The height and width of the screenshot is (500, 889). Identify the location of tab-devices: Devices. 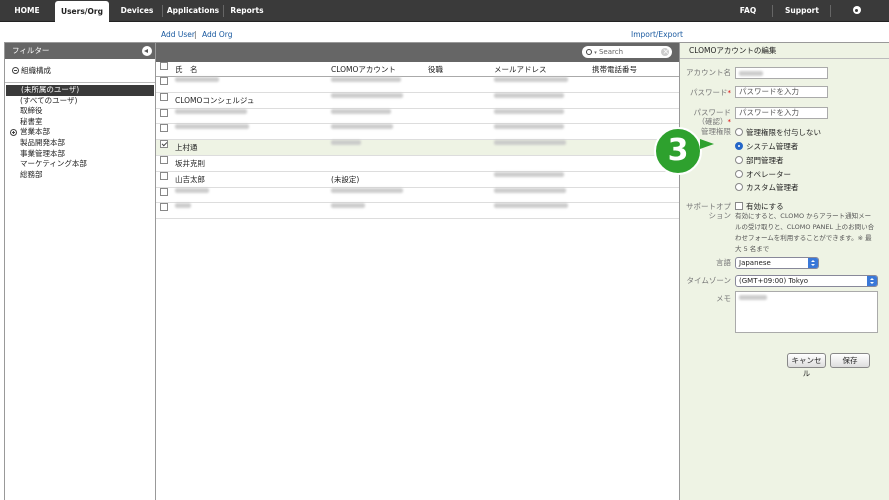
(137, 11).